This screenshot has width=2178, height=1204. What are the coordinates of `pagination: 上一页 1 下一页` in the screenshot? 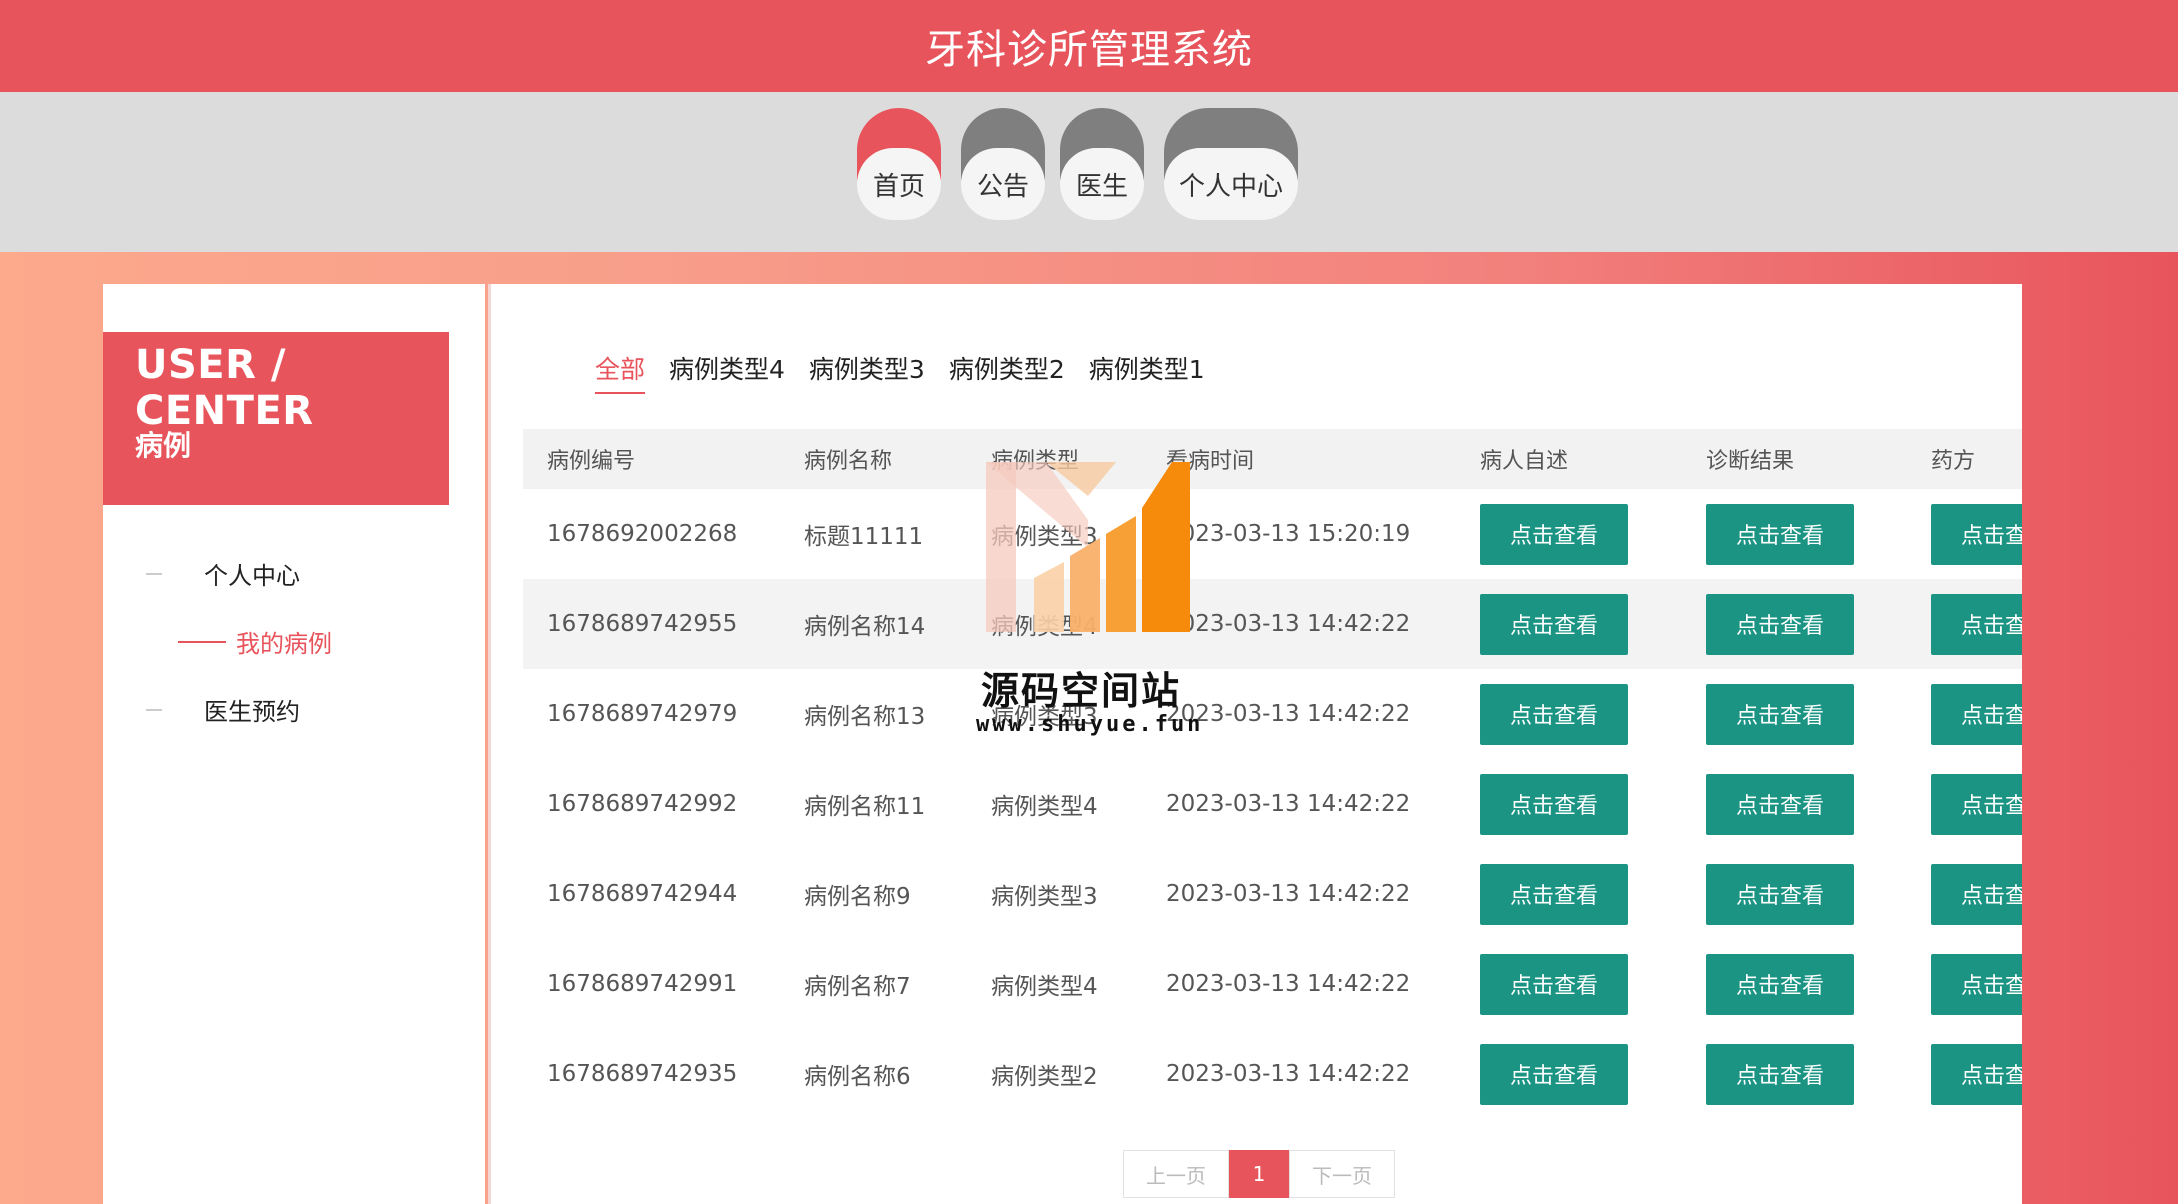 It's located at (1259, 1174).